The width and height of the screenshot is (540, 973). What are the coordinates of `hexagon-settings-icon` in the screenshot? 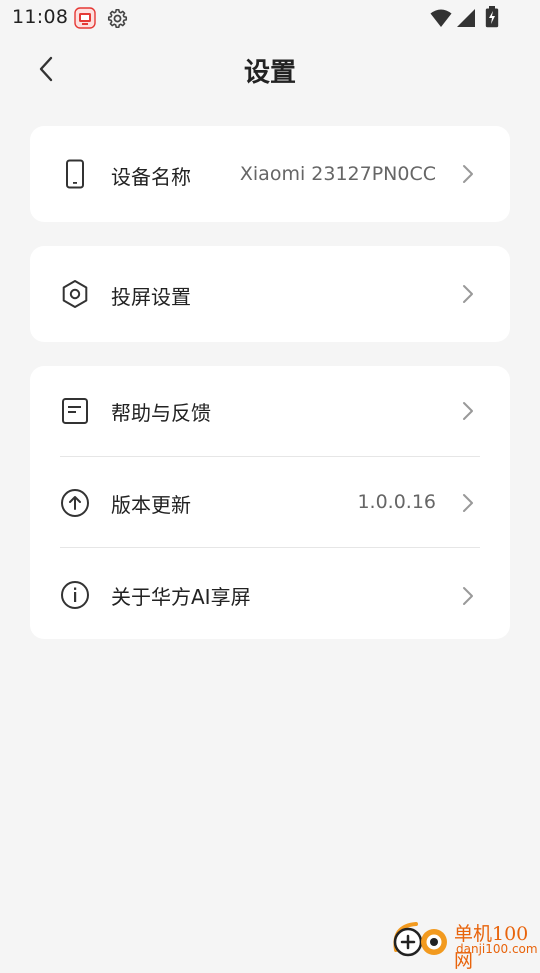 It's located at (75, 294).